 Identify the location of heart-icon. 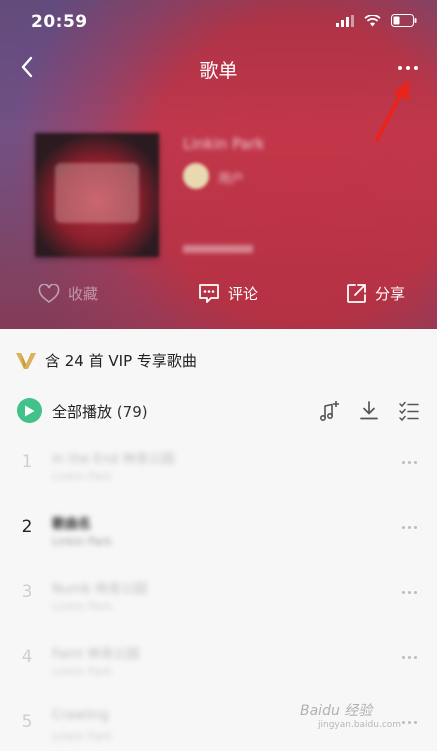
(49, 293).